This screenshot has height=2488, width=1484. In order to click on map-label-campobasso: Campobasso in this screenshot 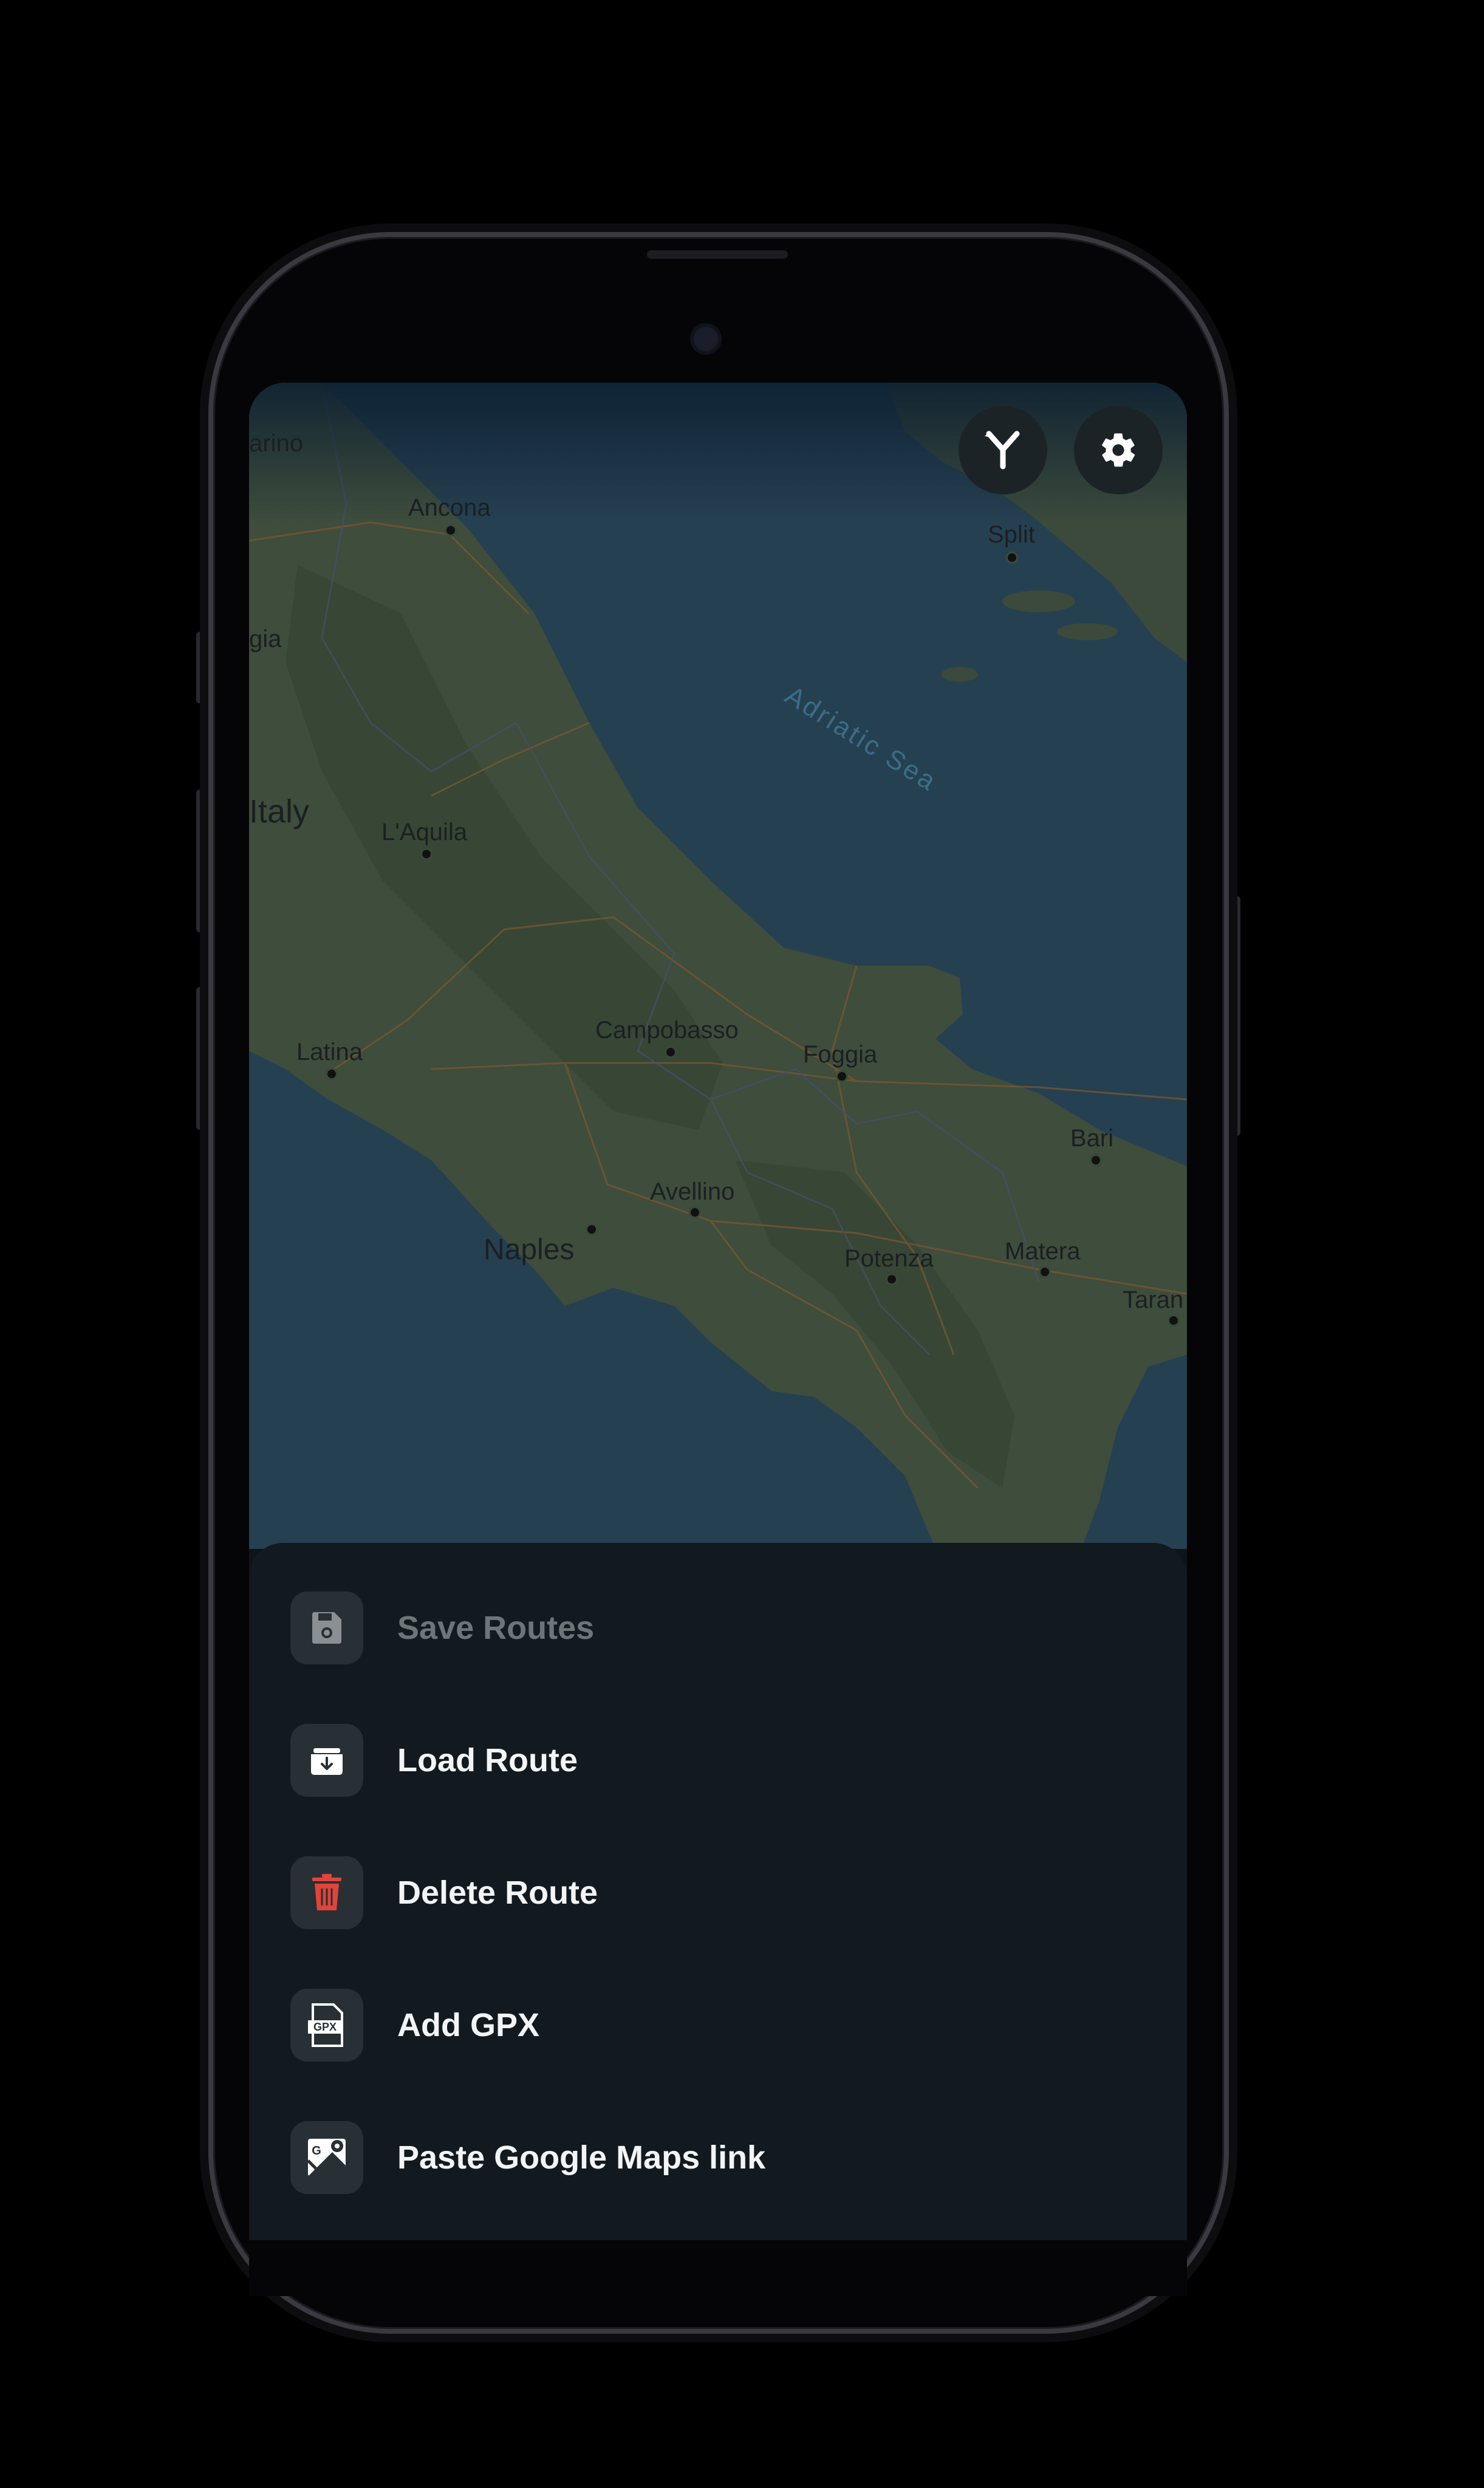, I will do `click(667, 1030)`.